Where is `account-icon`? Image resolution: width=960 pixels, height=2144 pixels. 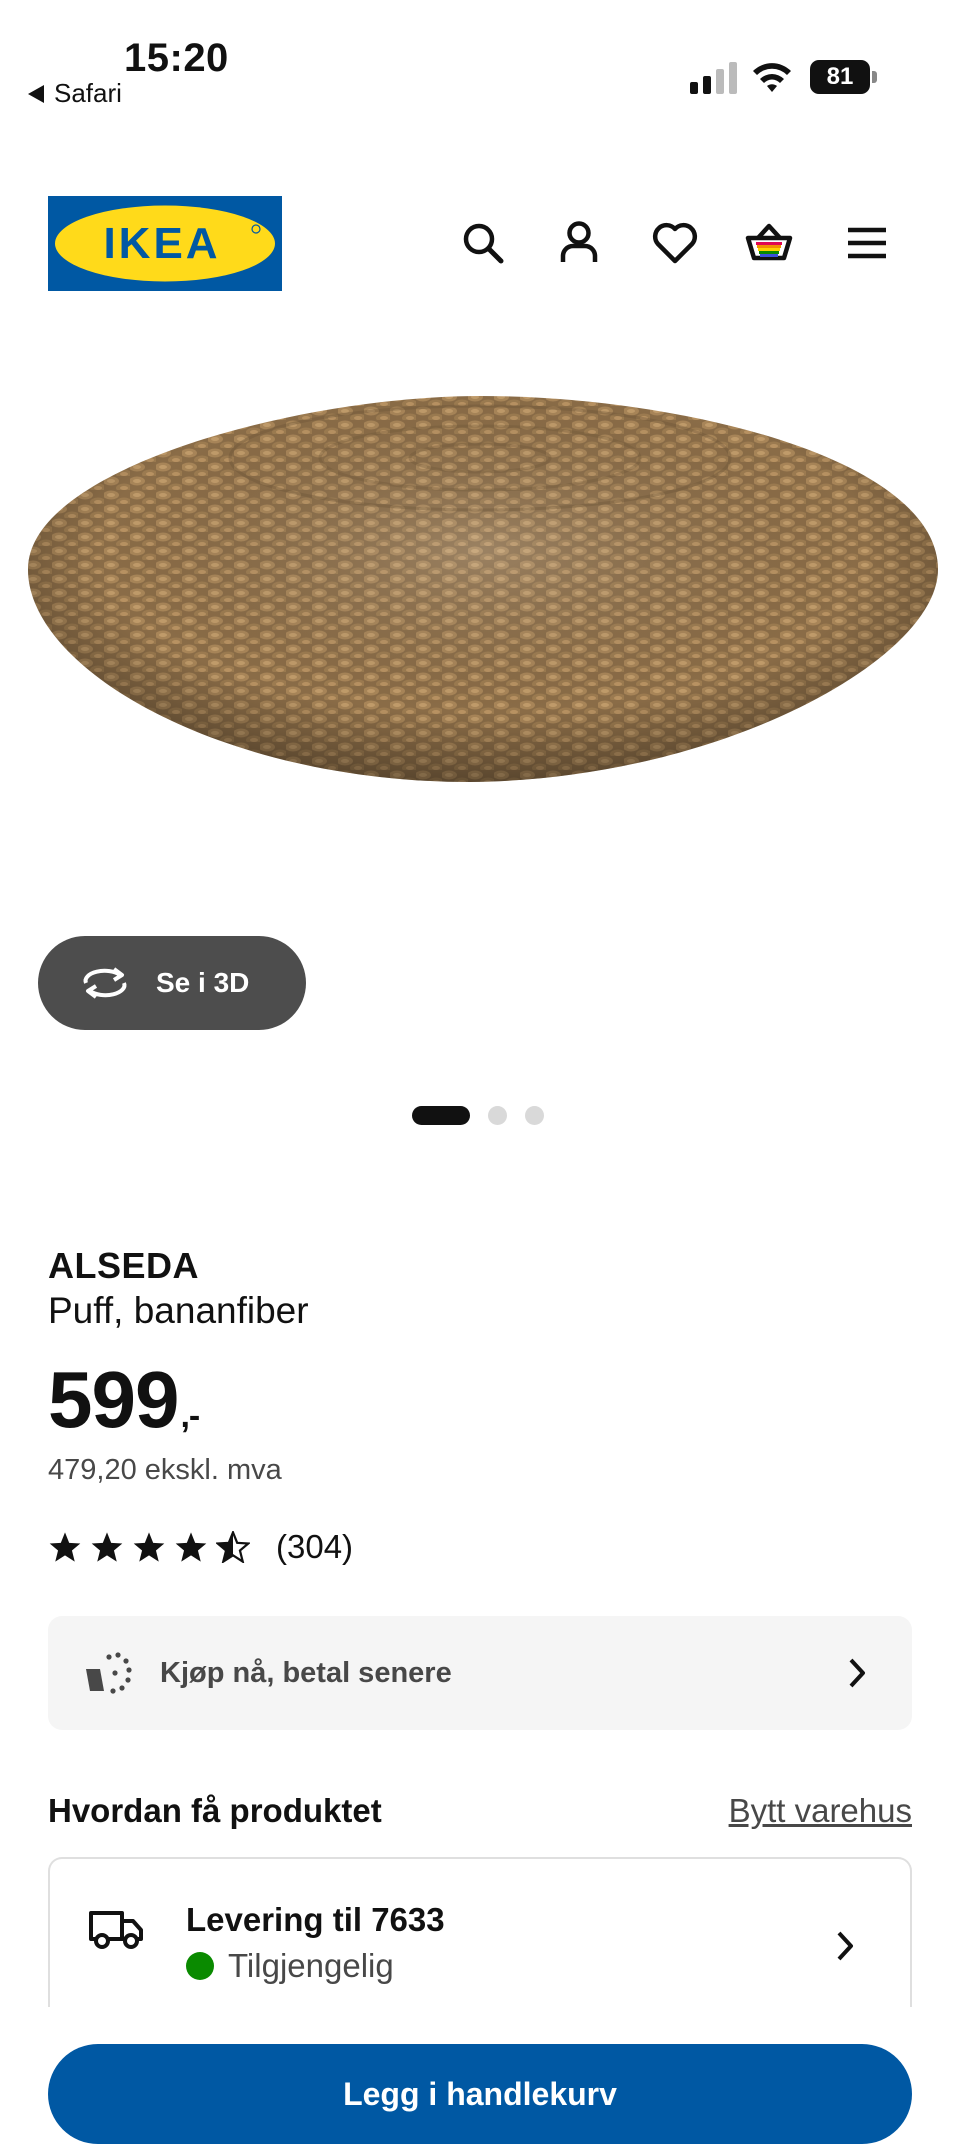 account-icon is located at coordinates (579, 243).